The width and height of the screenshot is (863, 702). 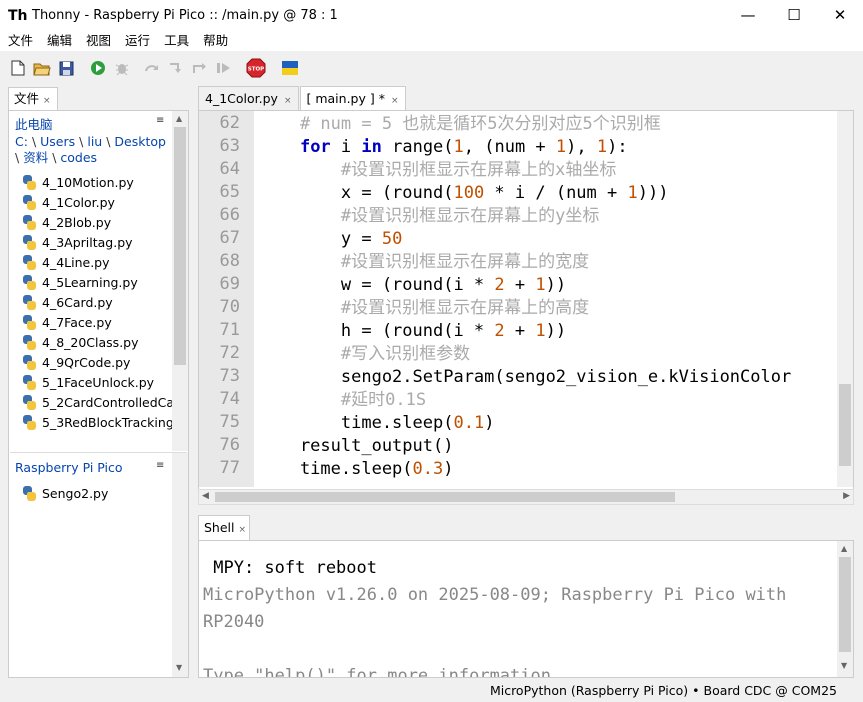 What do you see at coordinates (97, 322) in the screenshot?
I see `list-item: 4_7Face.py` at bounding box center [97, 322].